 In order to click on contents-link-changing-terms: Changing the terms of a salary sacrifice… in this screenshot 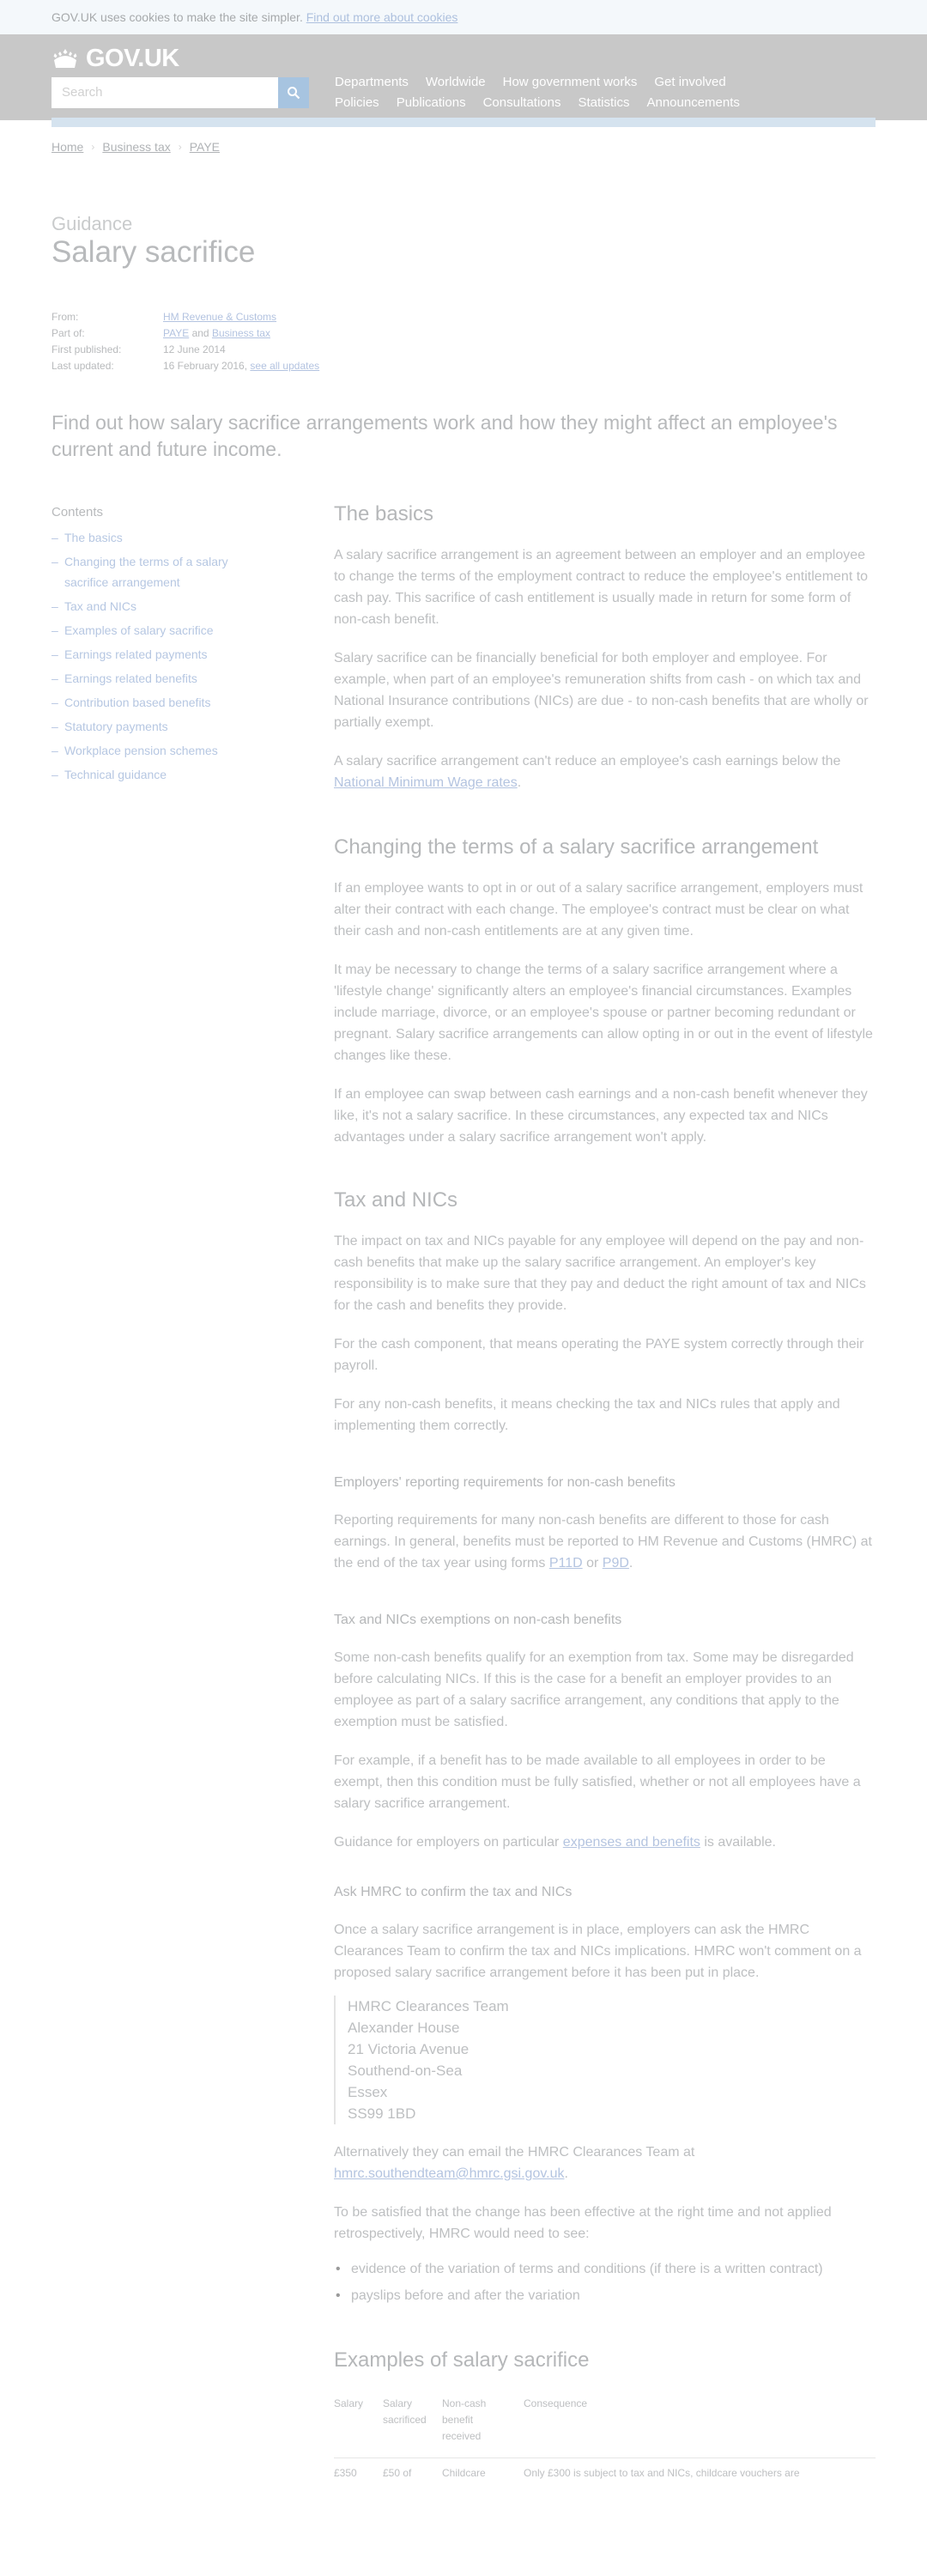, I will do `click(169, 572)`.